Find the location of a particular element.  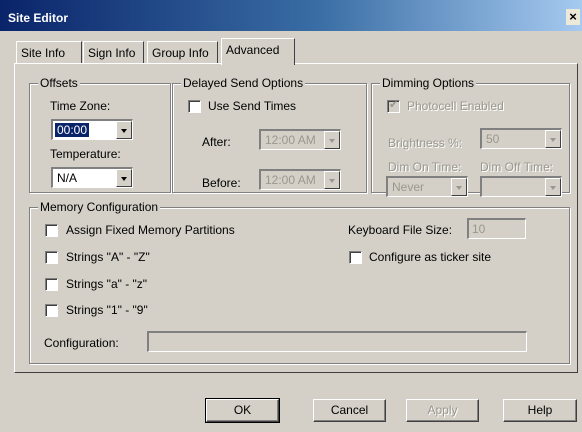

before-time-value: 12:00 AM is located at coordinates (290, 180).